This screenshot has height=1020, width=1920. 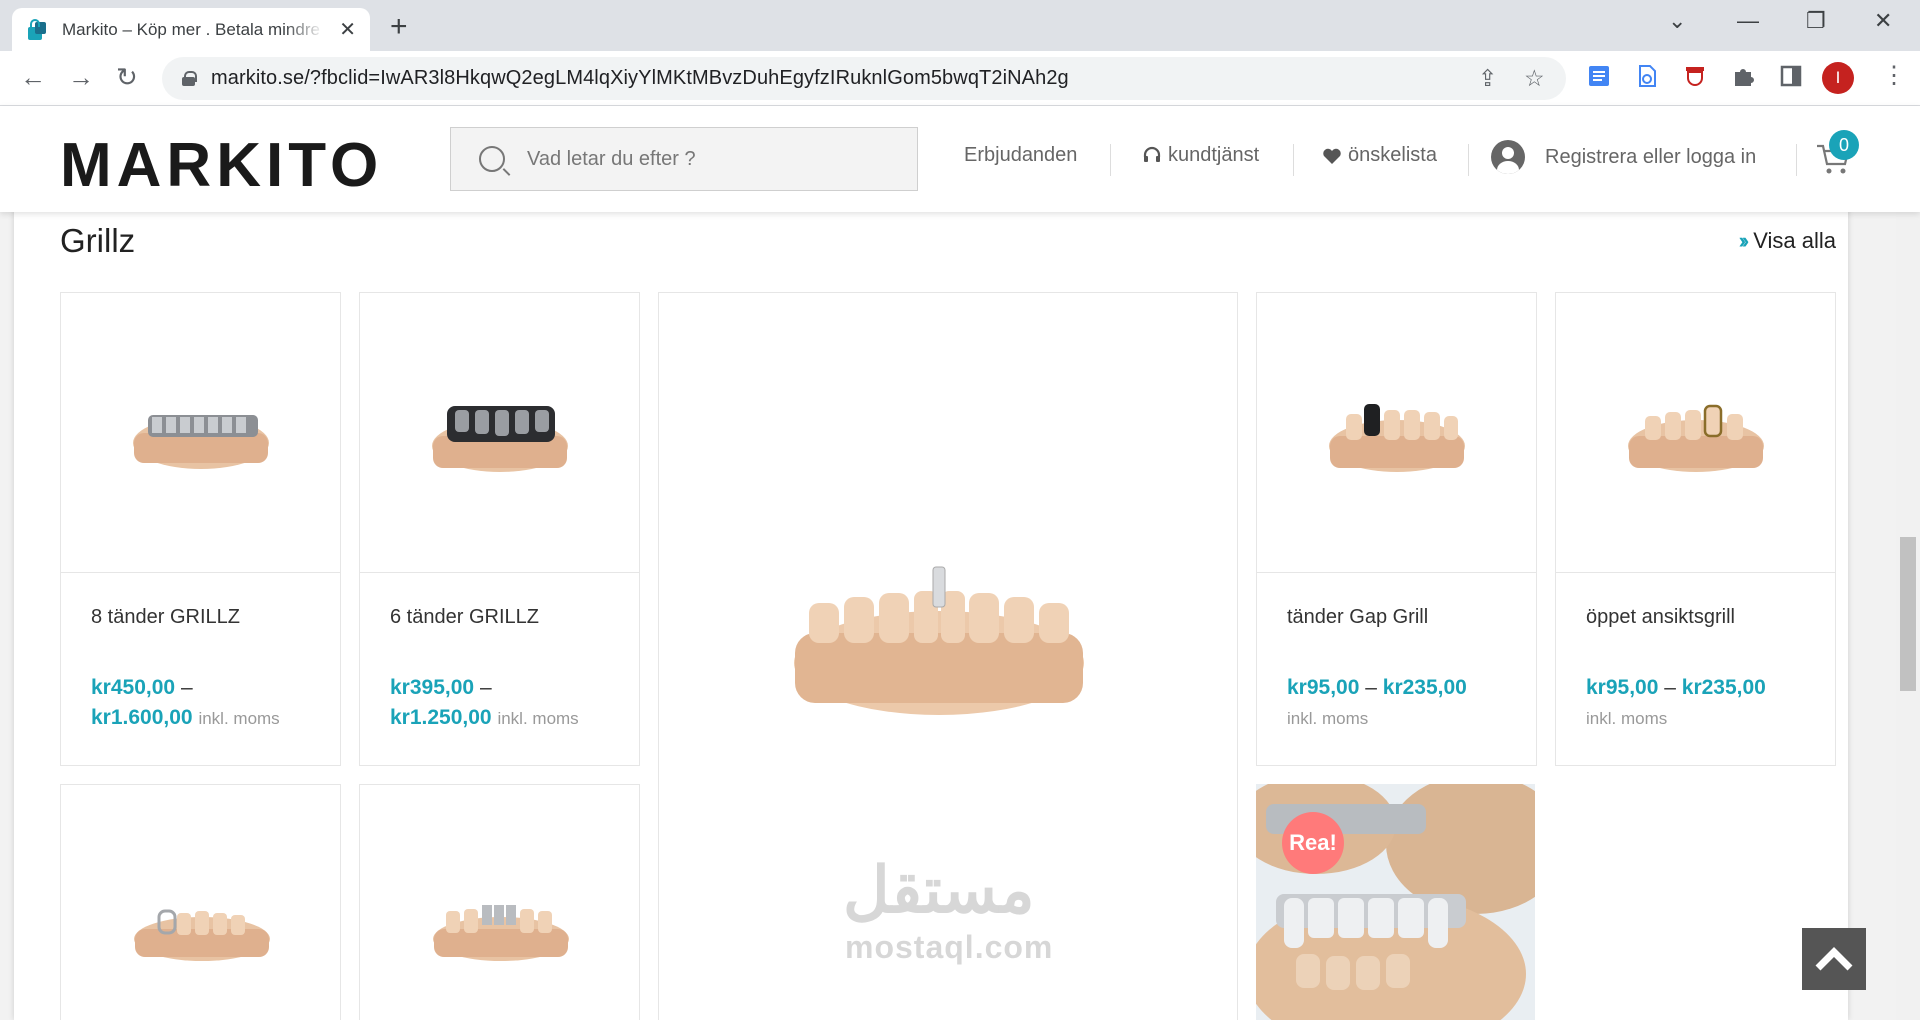 I want to click on browser-tab: Markito – Köp mer . Betala mindre ✕, so click(x=191, y=29).